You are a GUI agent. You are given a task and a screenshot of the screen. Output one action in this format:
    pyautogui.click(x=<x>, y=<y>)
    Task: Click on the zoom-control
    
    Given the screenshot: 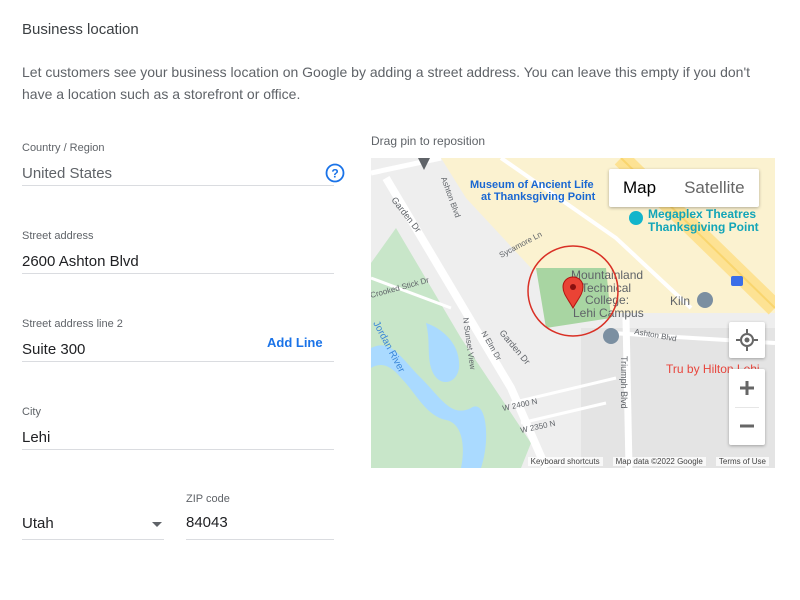 What is the action you would take?
    pyautogui.click(x=747, y=407)
    